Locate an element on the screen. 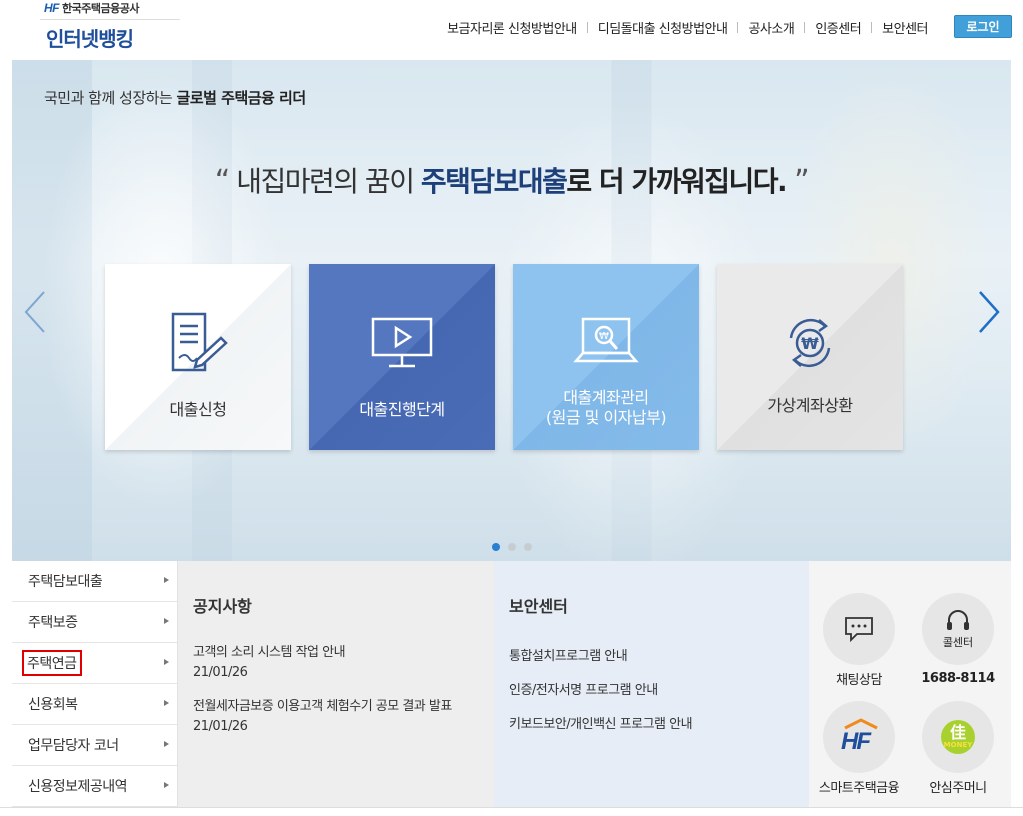  nav-link-cert-center: 인증센터 is located at coordinates (838, 27).